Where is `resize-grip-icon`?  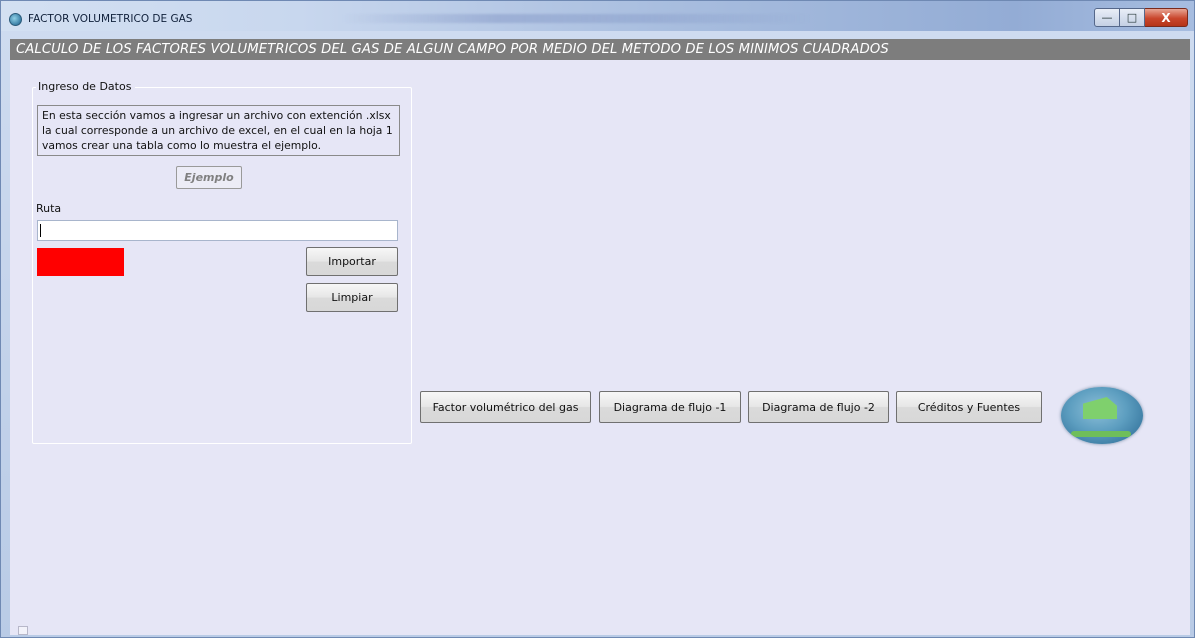 resize-grip-icon is located at coordinates (23, 630).